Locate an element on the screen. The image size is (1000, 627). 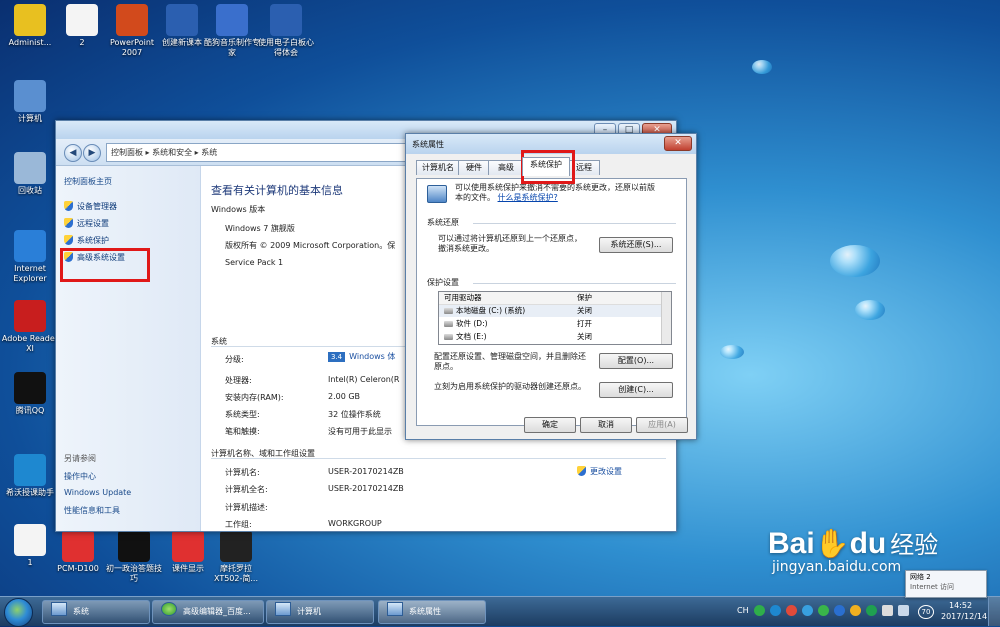
sidebar-item-label: 系统保护 is located at coordinates (93, 240).